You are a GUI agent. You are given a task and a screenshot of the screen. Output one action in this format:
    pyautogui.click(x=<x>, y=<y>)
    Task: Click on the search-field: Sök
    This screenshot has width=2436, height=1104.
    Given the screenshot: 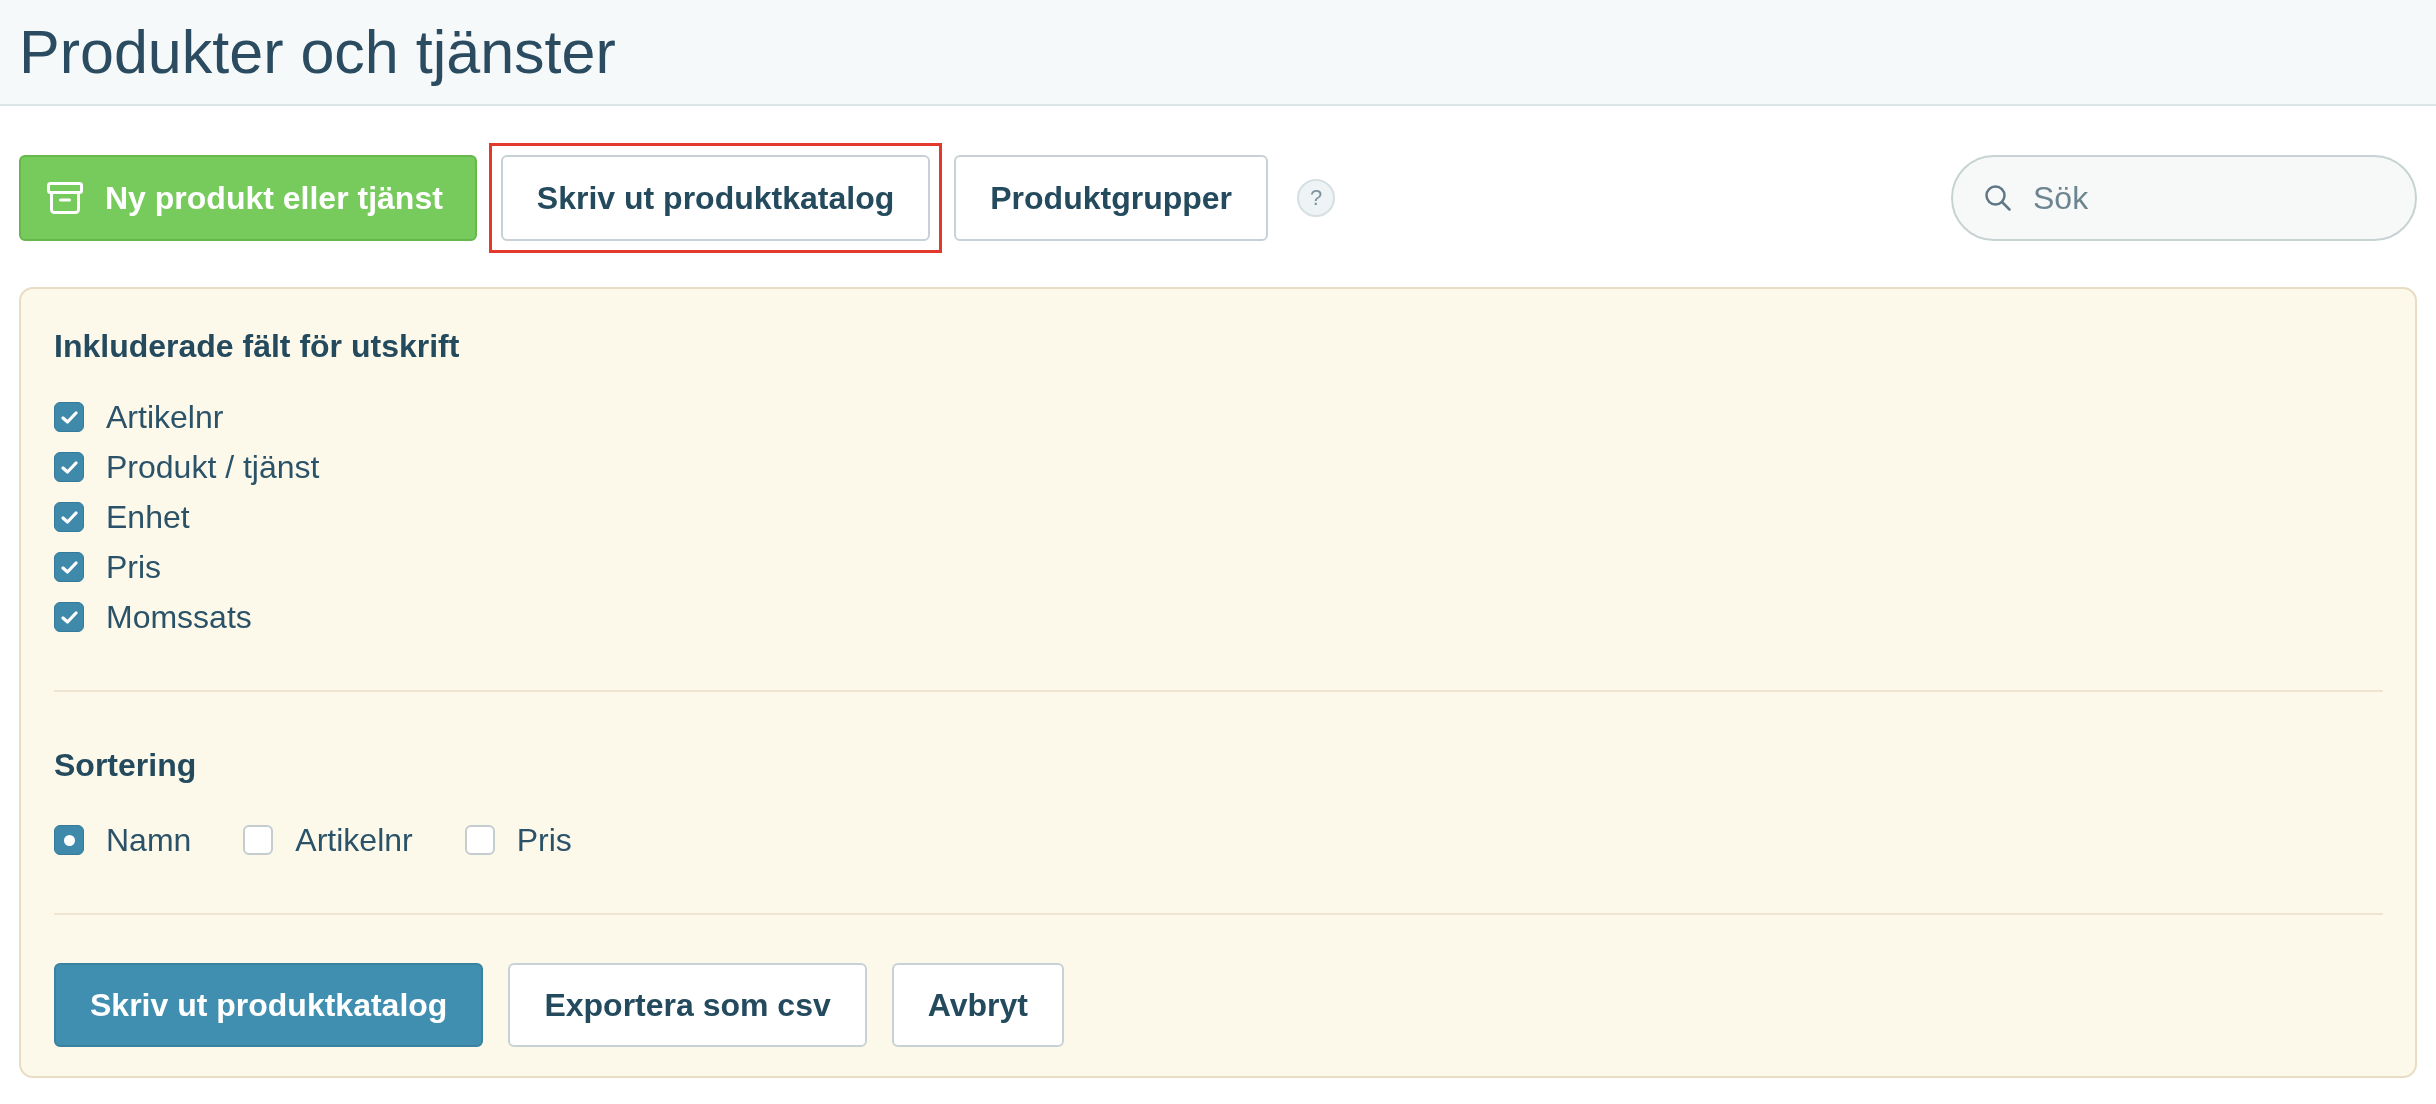 What is the action you would take?
    pyautogui.click(x=2184, y=198)
    